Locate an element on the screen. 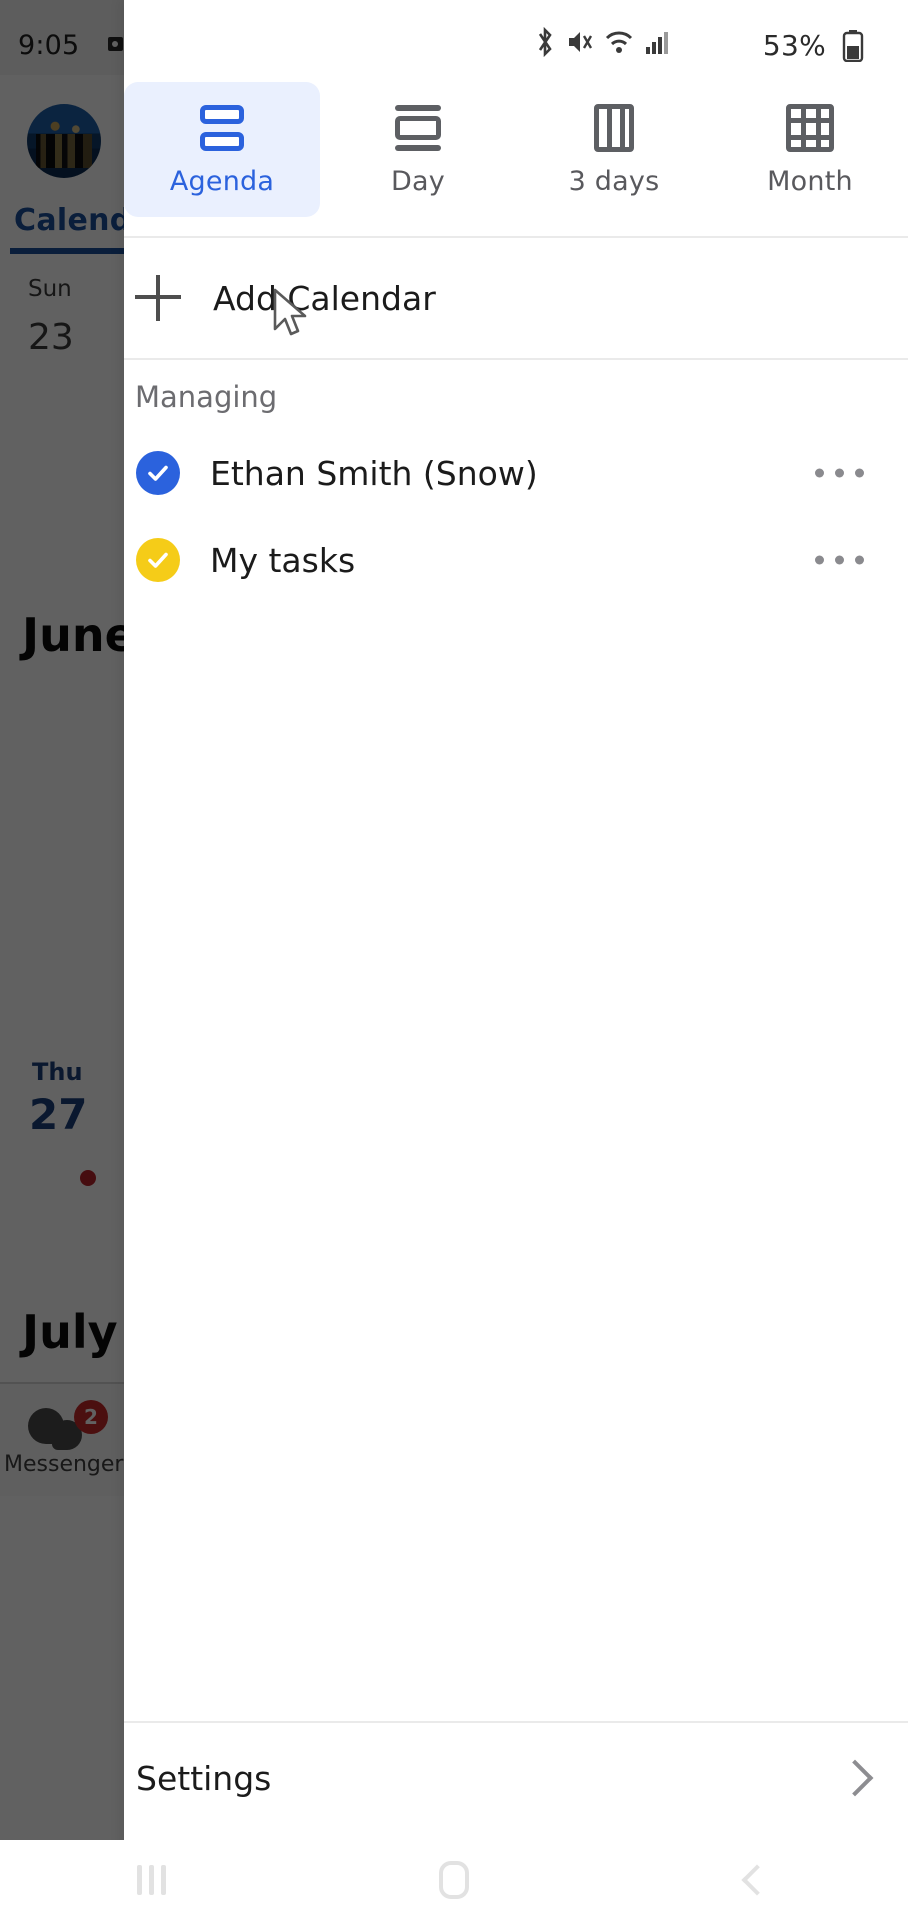  back-icon is located at coordinates (757, 1880).